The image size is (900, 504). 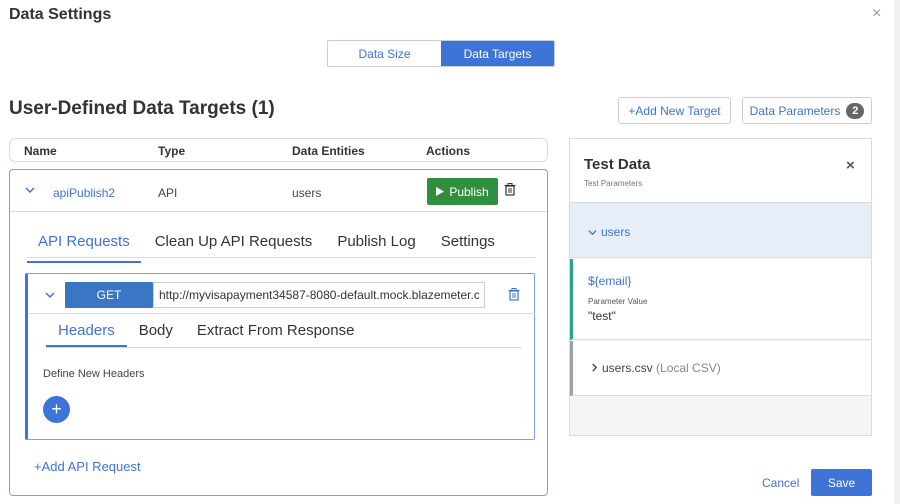 I want to click on modal-title: Data Settings, so click(x=60, y=14).